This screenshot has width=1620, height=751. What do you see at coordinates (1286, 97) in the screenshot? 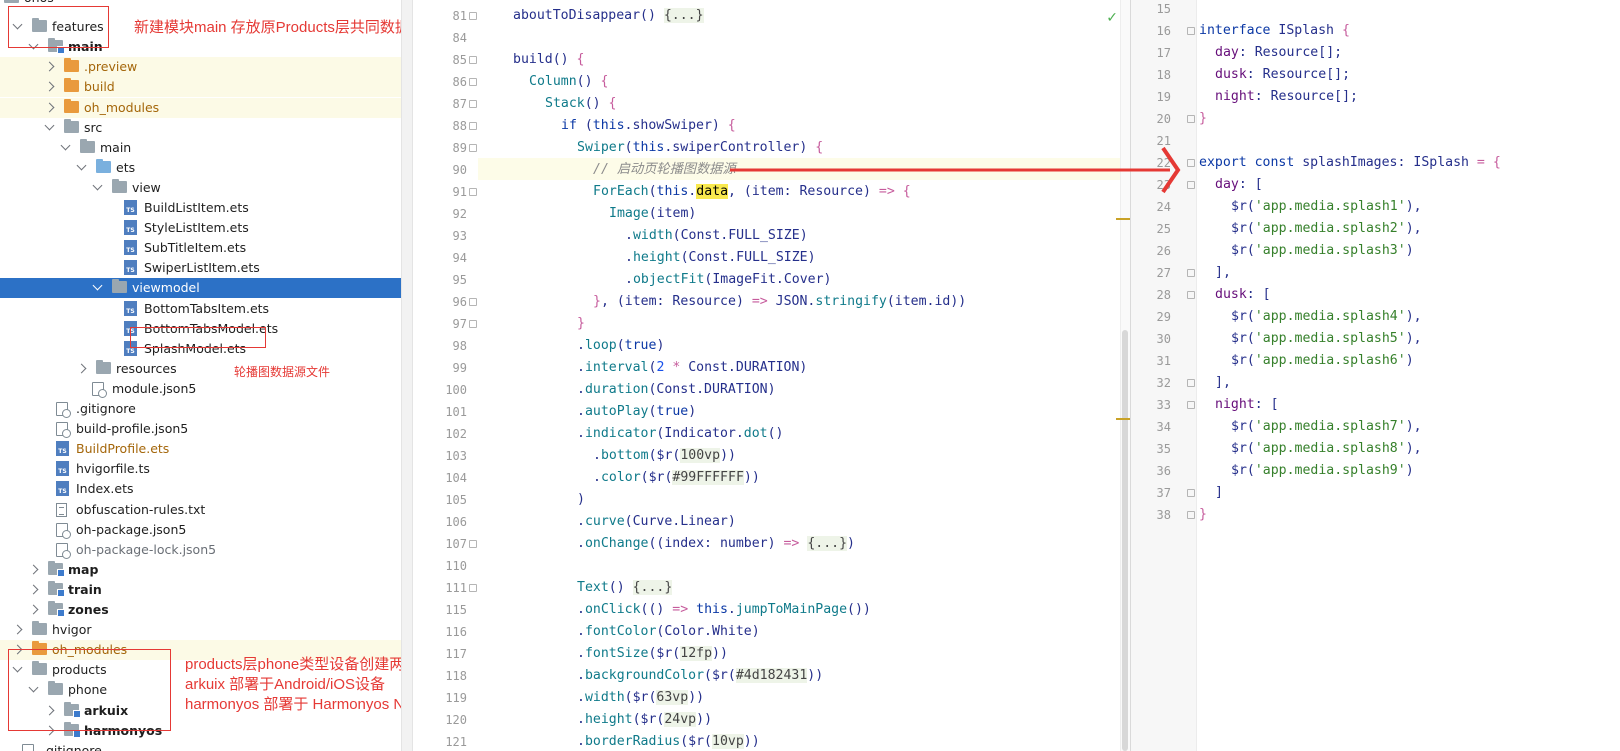
I see `code-line: night: Resource[];` at bounding box center [1286, 97].